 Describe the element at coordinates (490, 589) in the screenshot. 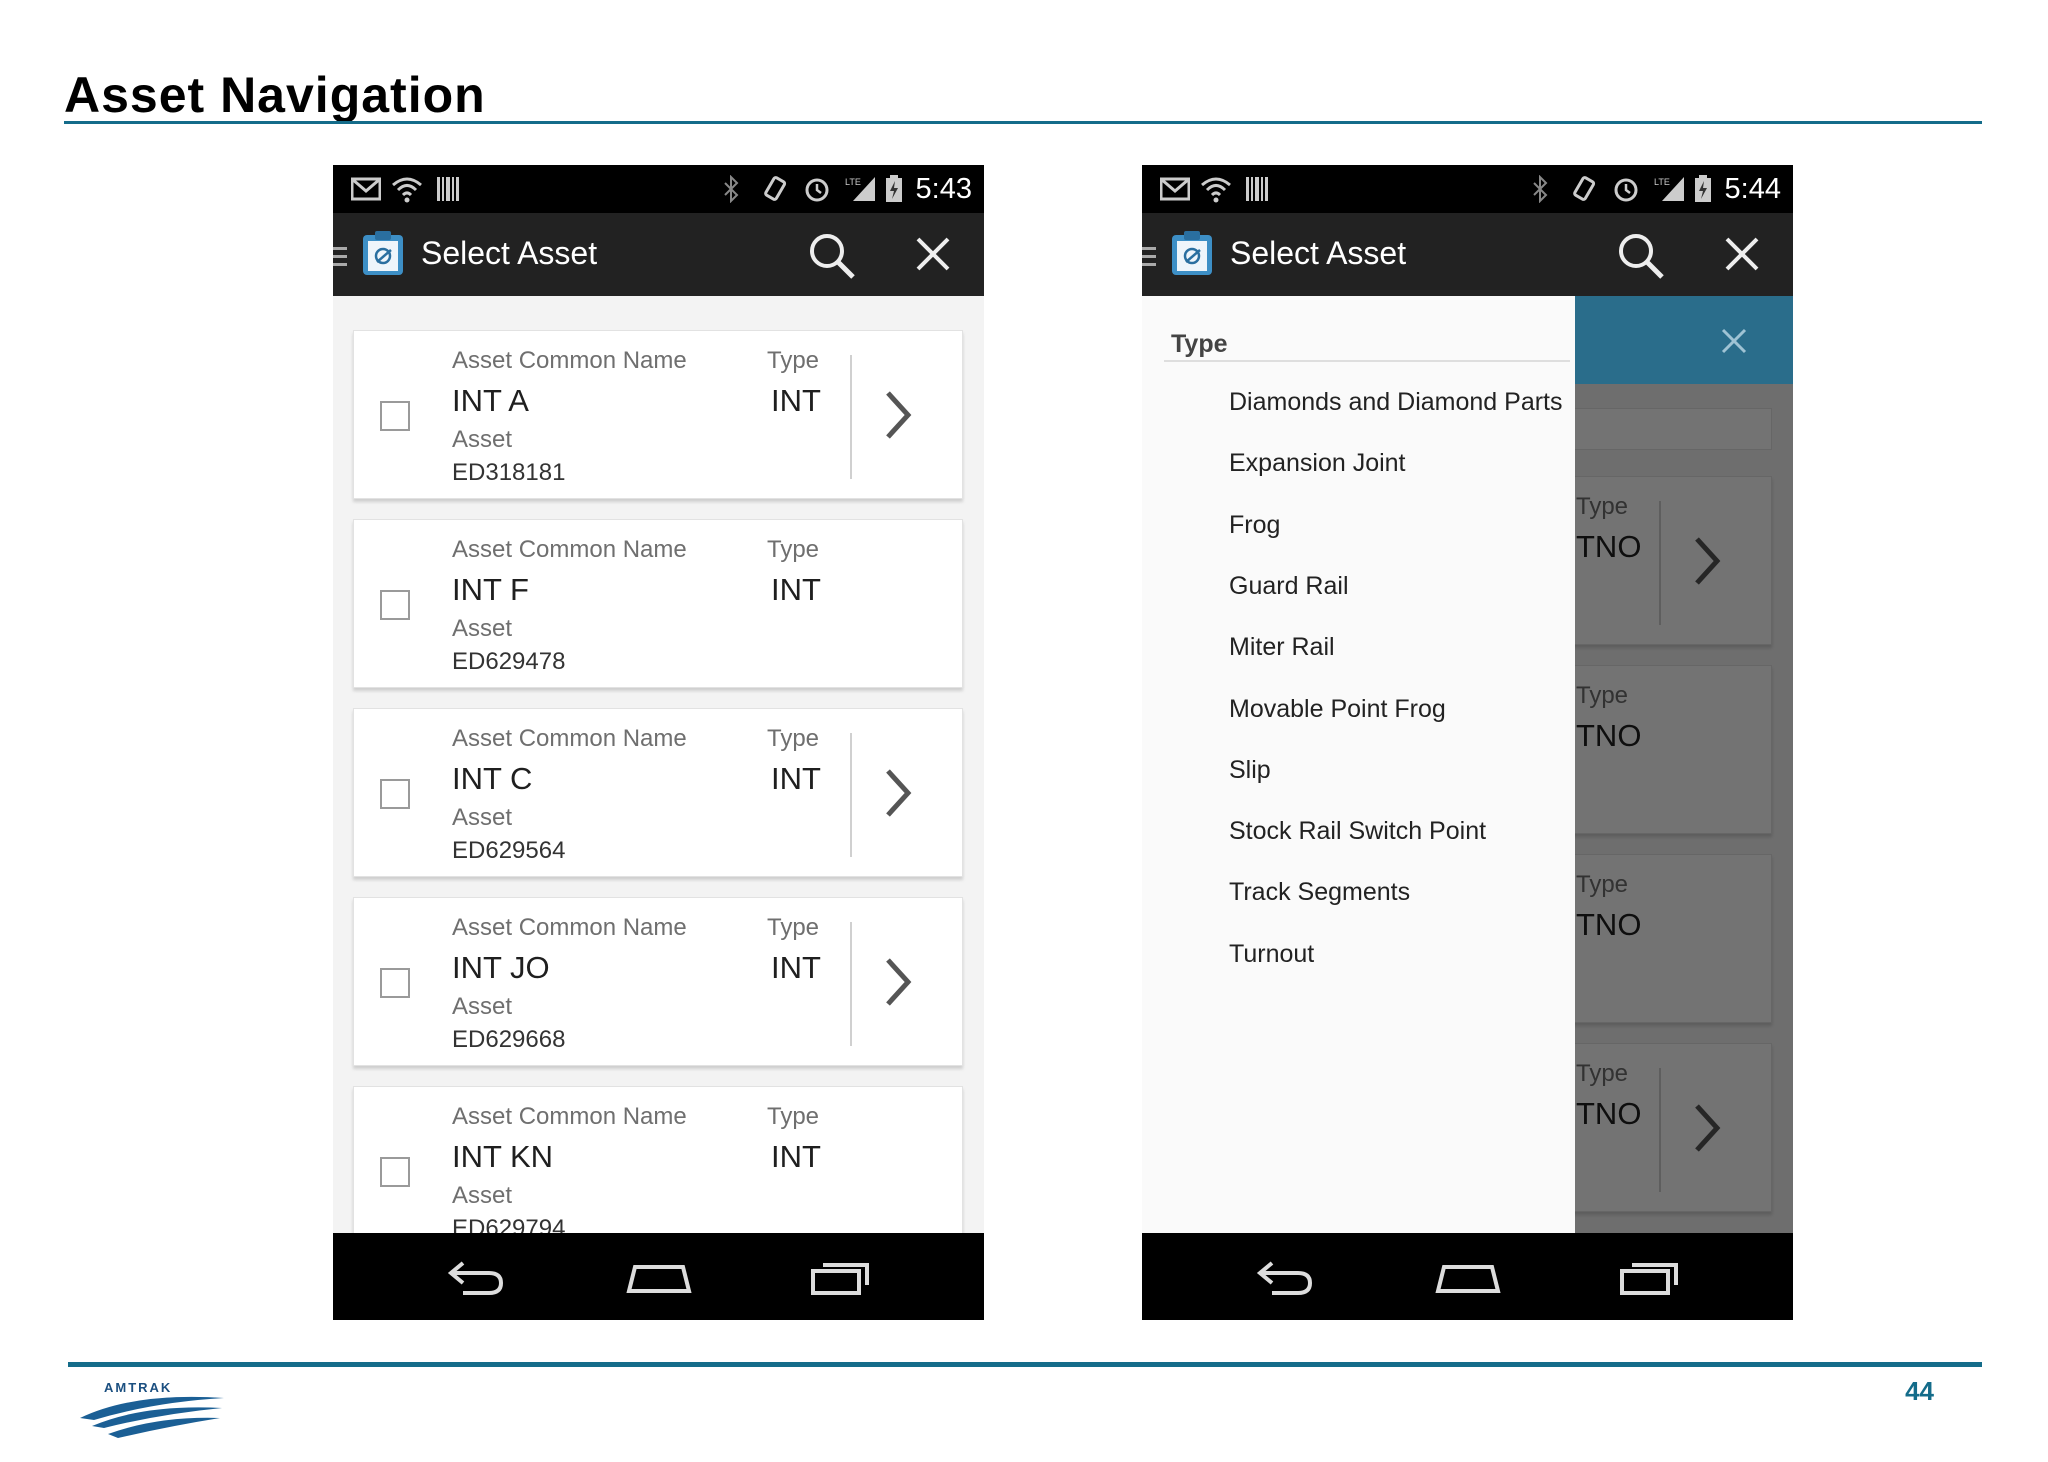

I see `asset-name: INT F` at that location.